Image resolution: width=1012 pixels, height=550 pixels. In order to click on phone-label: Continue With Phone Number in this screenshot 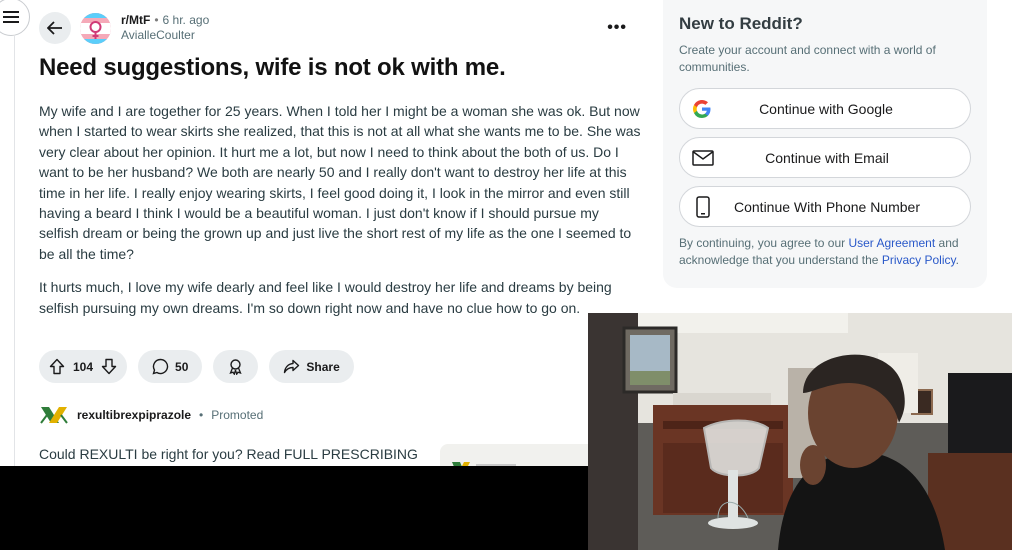, I will do `click(827, 206)`.